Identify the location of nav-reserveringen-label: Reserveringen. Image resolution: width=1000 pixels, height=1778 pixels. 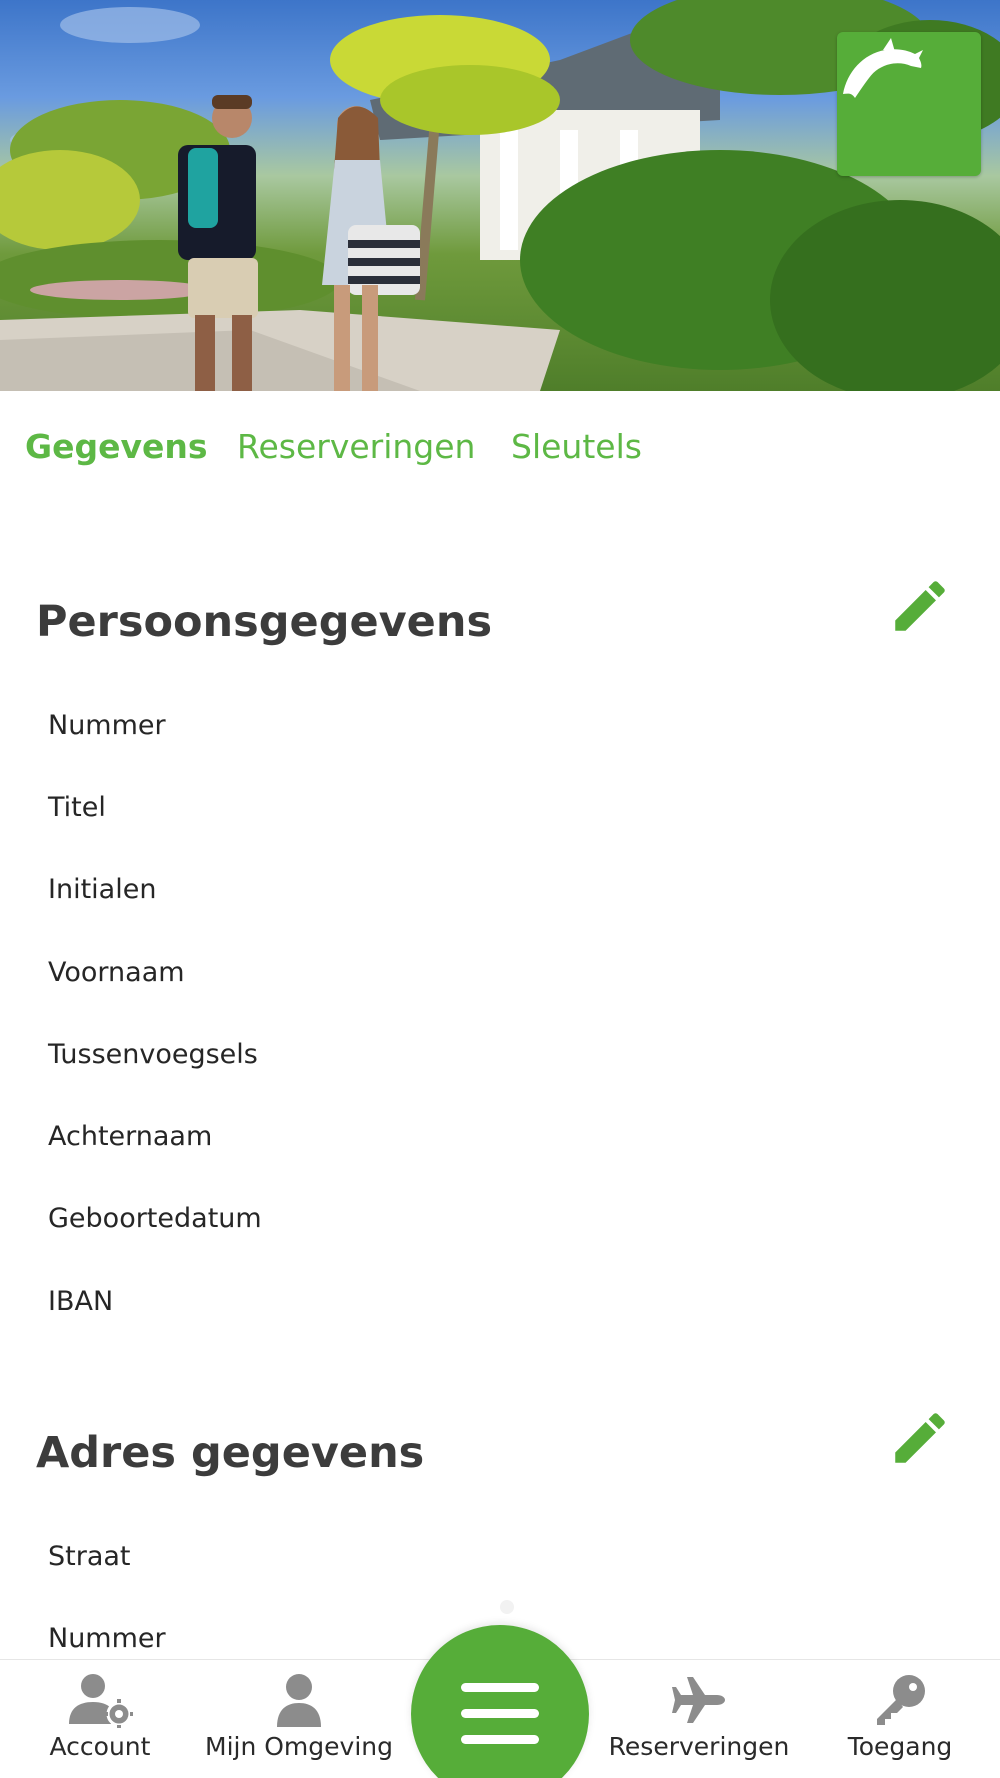
(699, 1746).